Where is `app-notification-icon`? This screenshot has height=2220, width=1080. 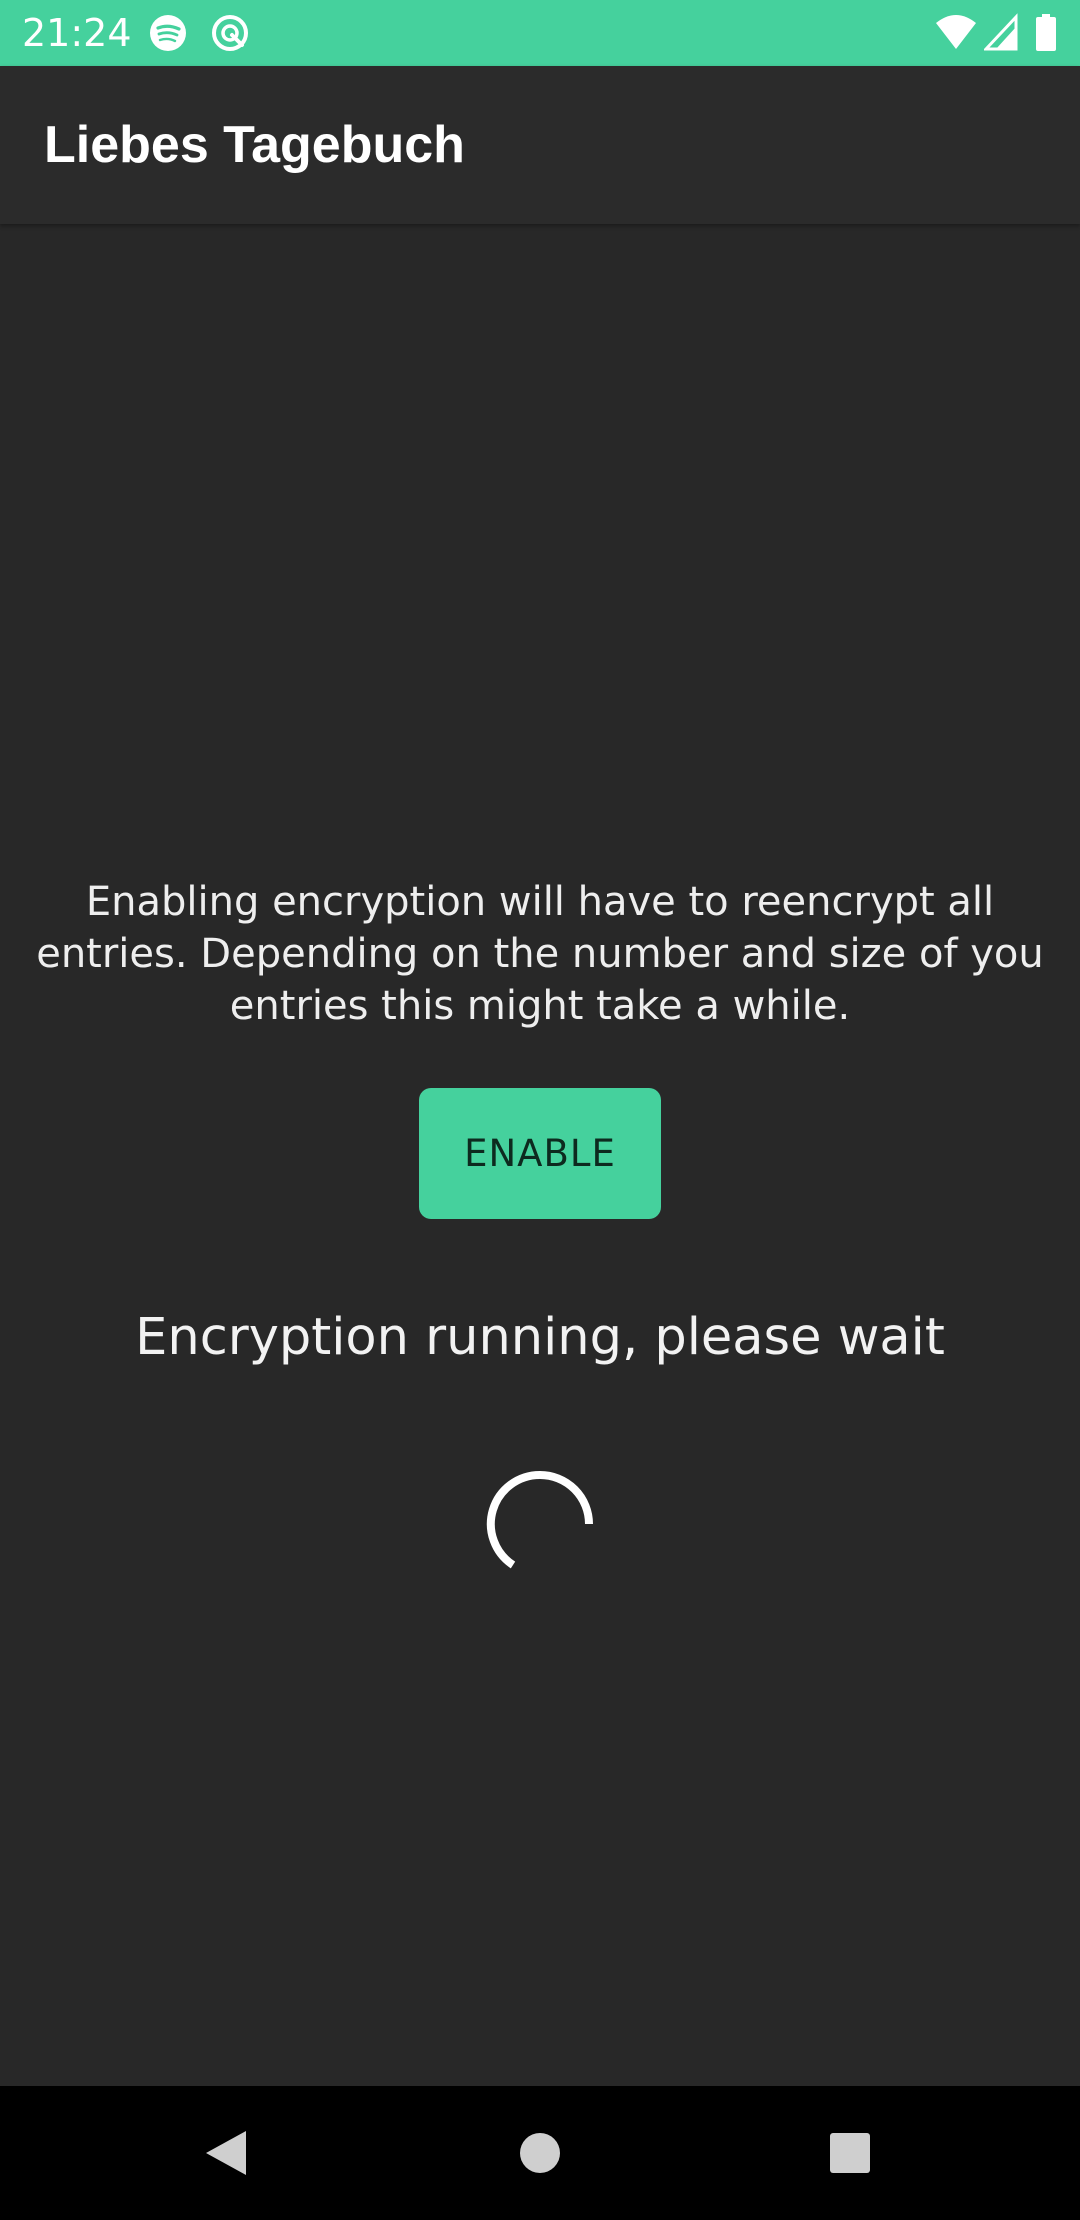
app-notification-icon is located at coordinates (230, 33).